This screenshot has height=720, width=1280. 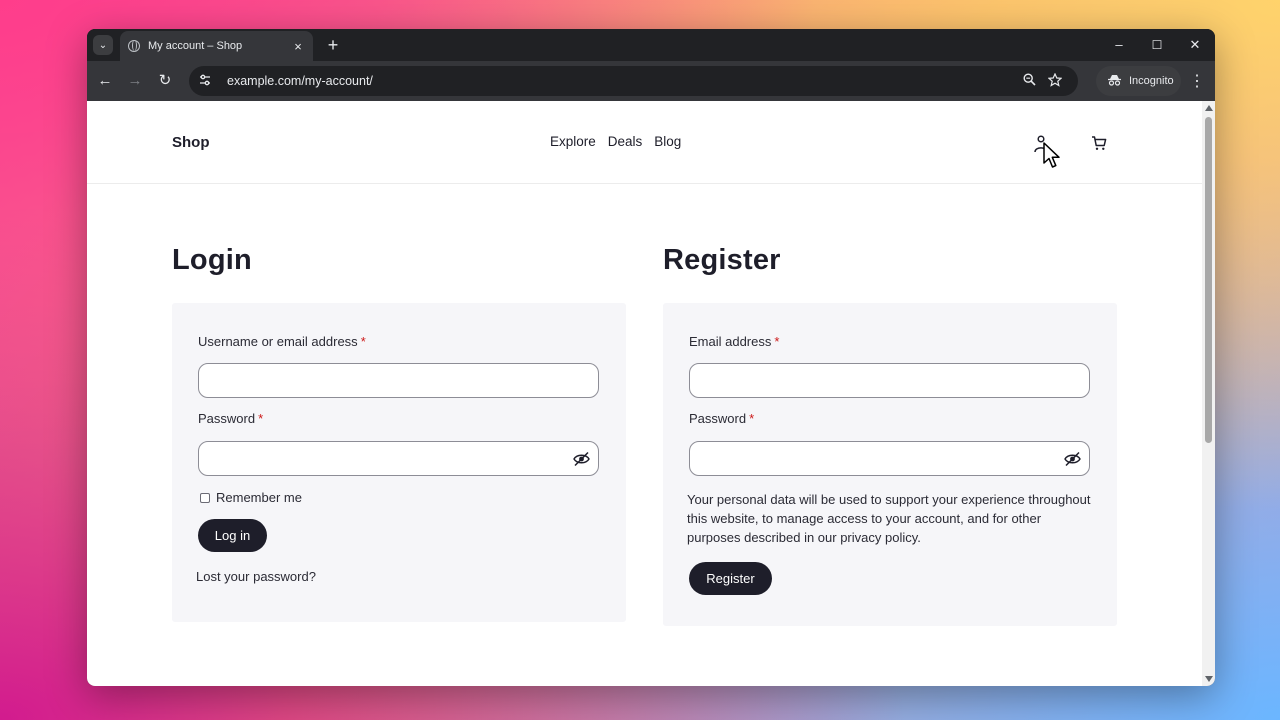 What do you see at coordinates (889, 380) in the screenshot?
I see `register-email-input` at bounding box center [889, 380].